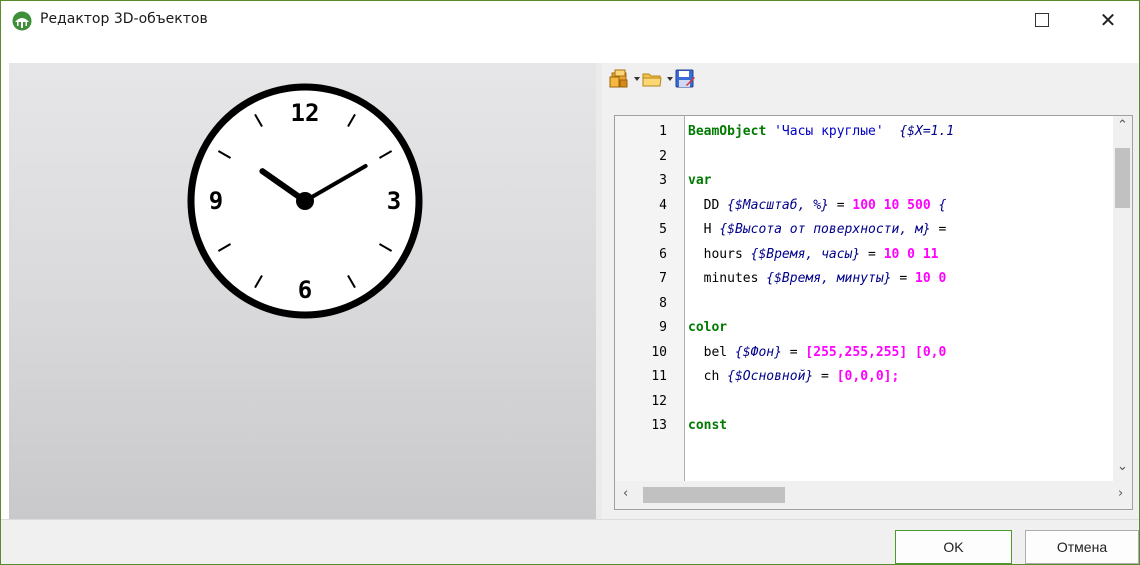 The height and width of the screenshot is (565, 1140). Describe the element at coordinates (1122, 298) in the screenshot. I see `vertical-scrollbar: ⌃ ⌄` at that location.